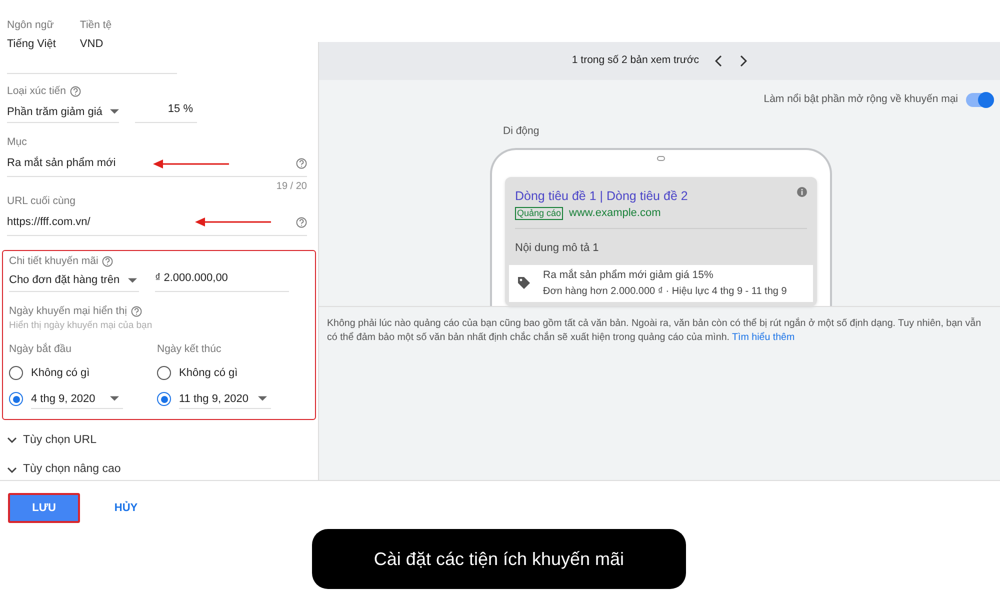 The width and height of the screenshot is (1000, 600). What do you see at coordinates (17, 142) in the screenshot?
I see `field-label: Mục` at bounding box center [17, 142].